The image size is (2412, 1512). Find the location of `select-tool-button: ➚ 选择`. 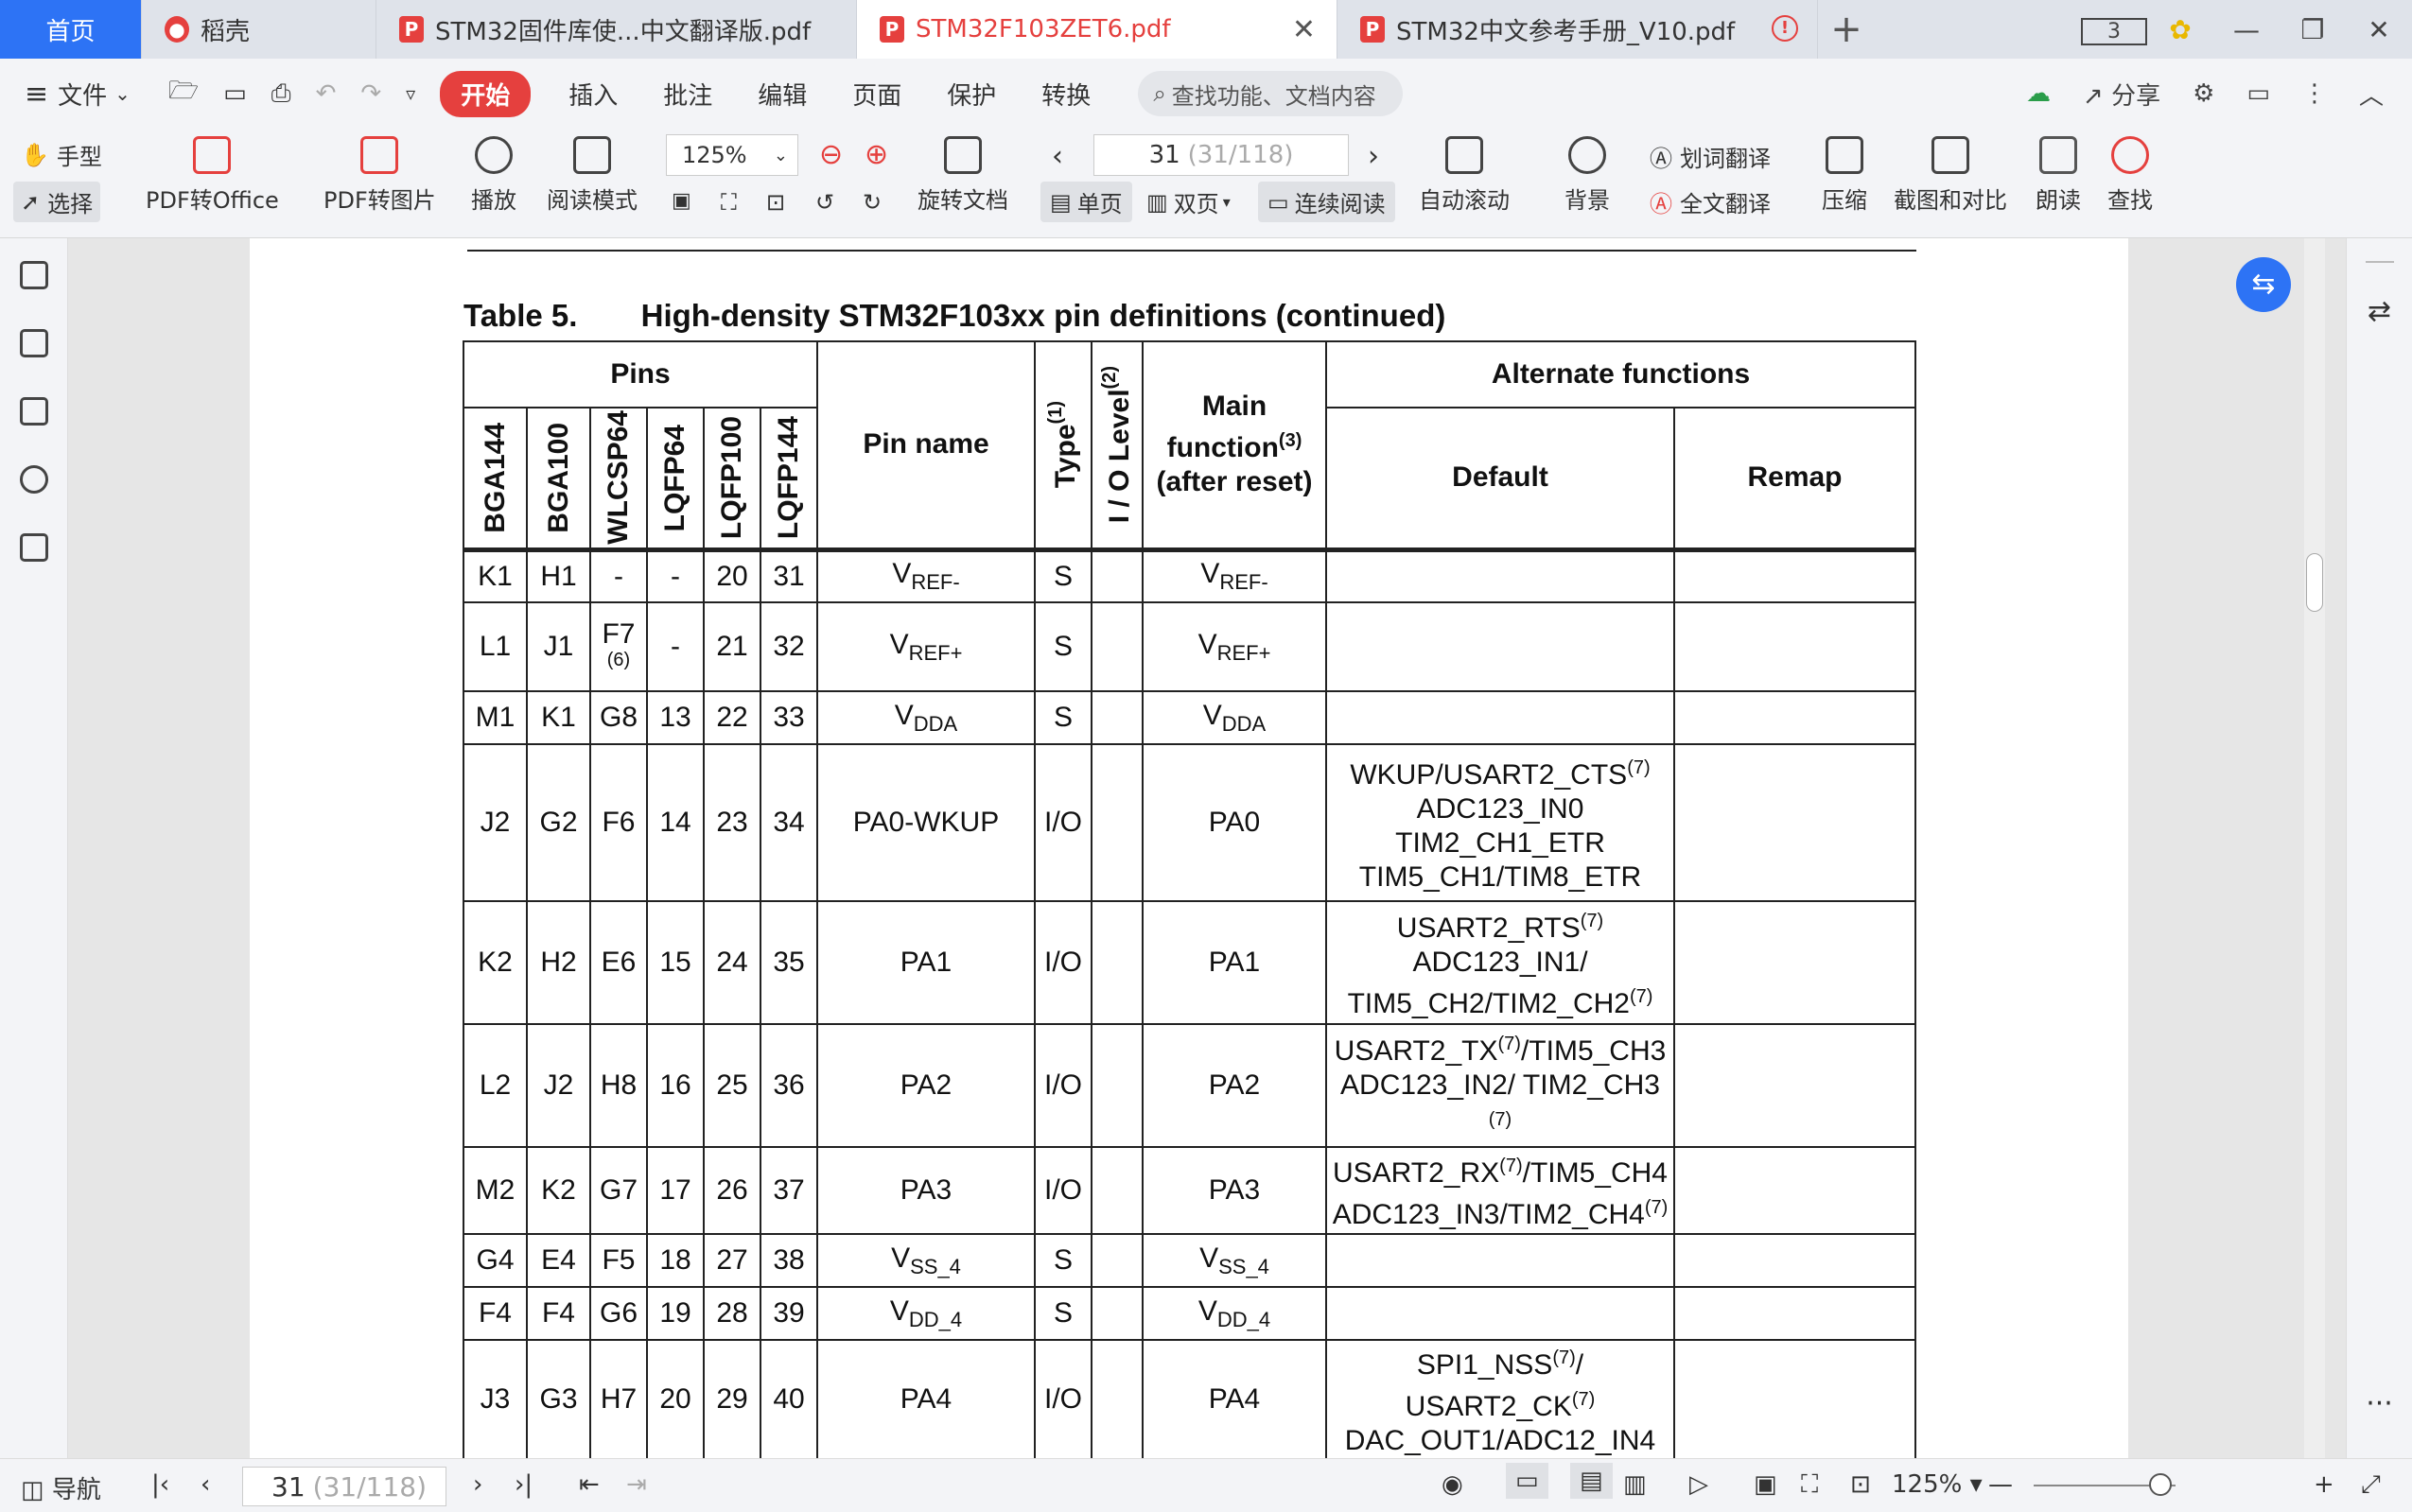

select-tool-button: ➚ 选择 is located at coordinates (57, 202).